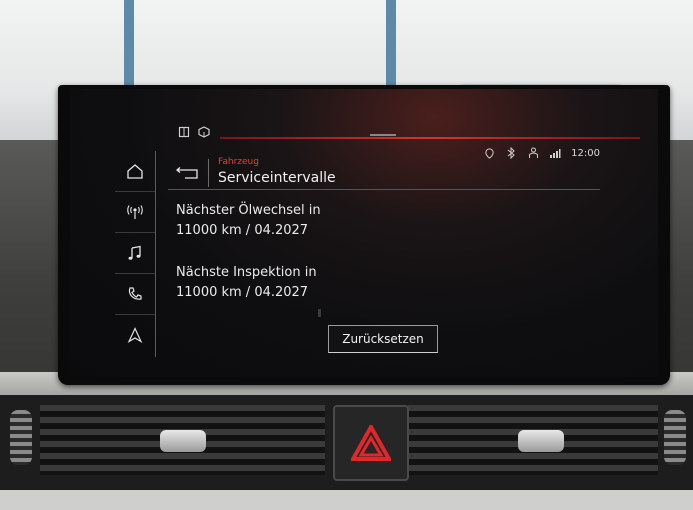 Image resolution: width=693 pixels, height=510 pixels. What do you see at coordinates (248, 210) in the screenshot?
I see `oil-change-label: Nächster Ölwechsel in` at bounding box center [248, 210].